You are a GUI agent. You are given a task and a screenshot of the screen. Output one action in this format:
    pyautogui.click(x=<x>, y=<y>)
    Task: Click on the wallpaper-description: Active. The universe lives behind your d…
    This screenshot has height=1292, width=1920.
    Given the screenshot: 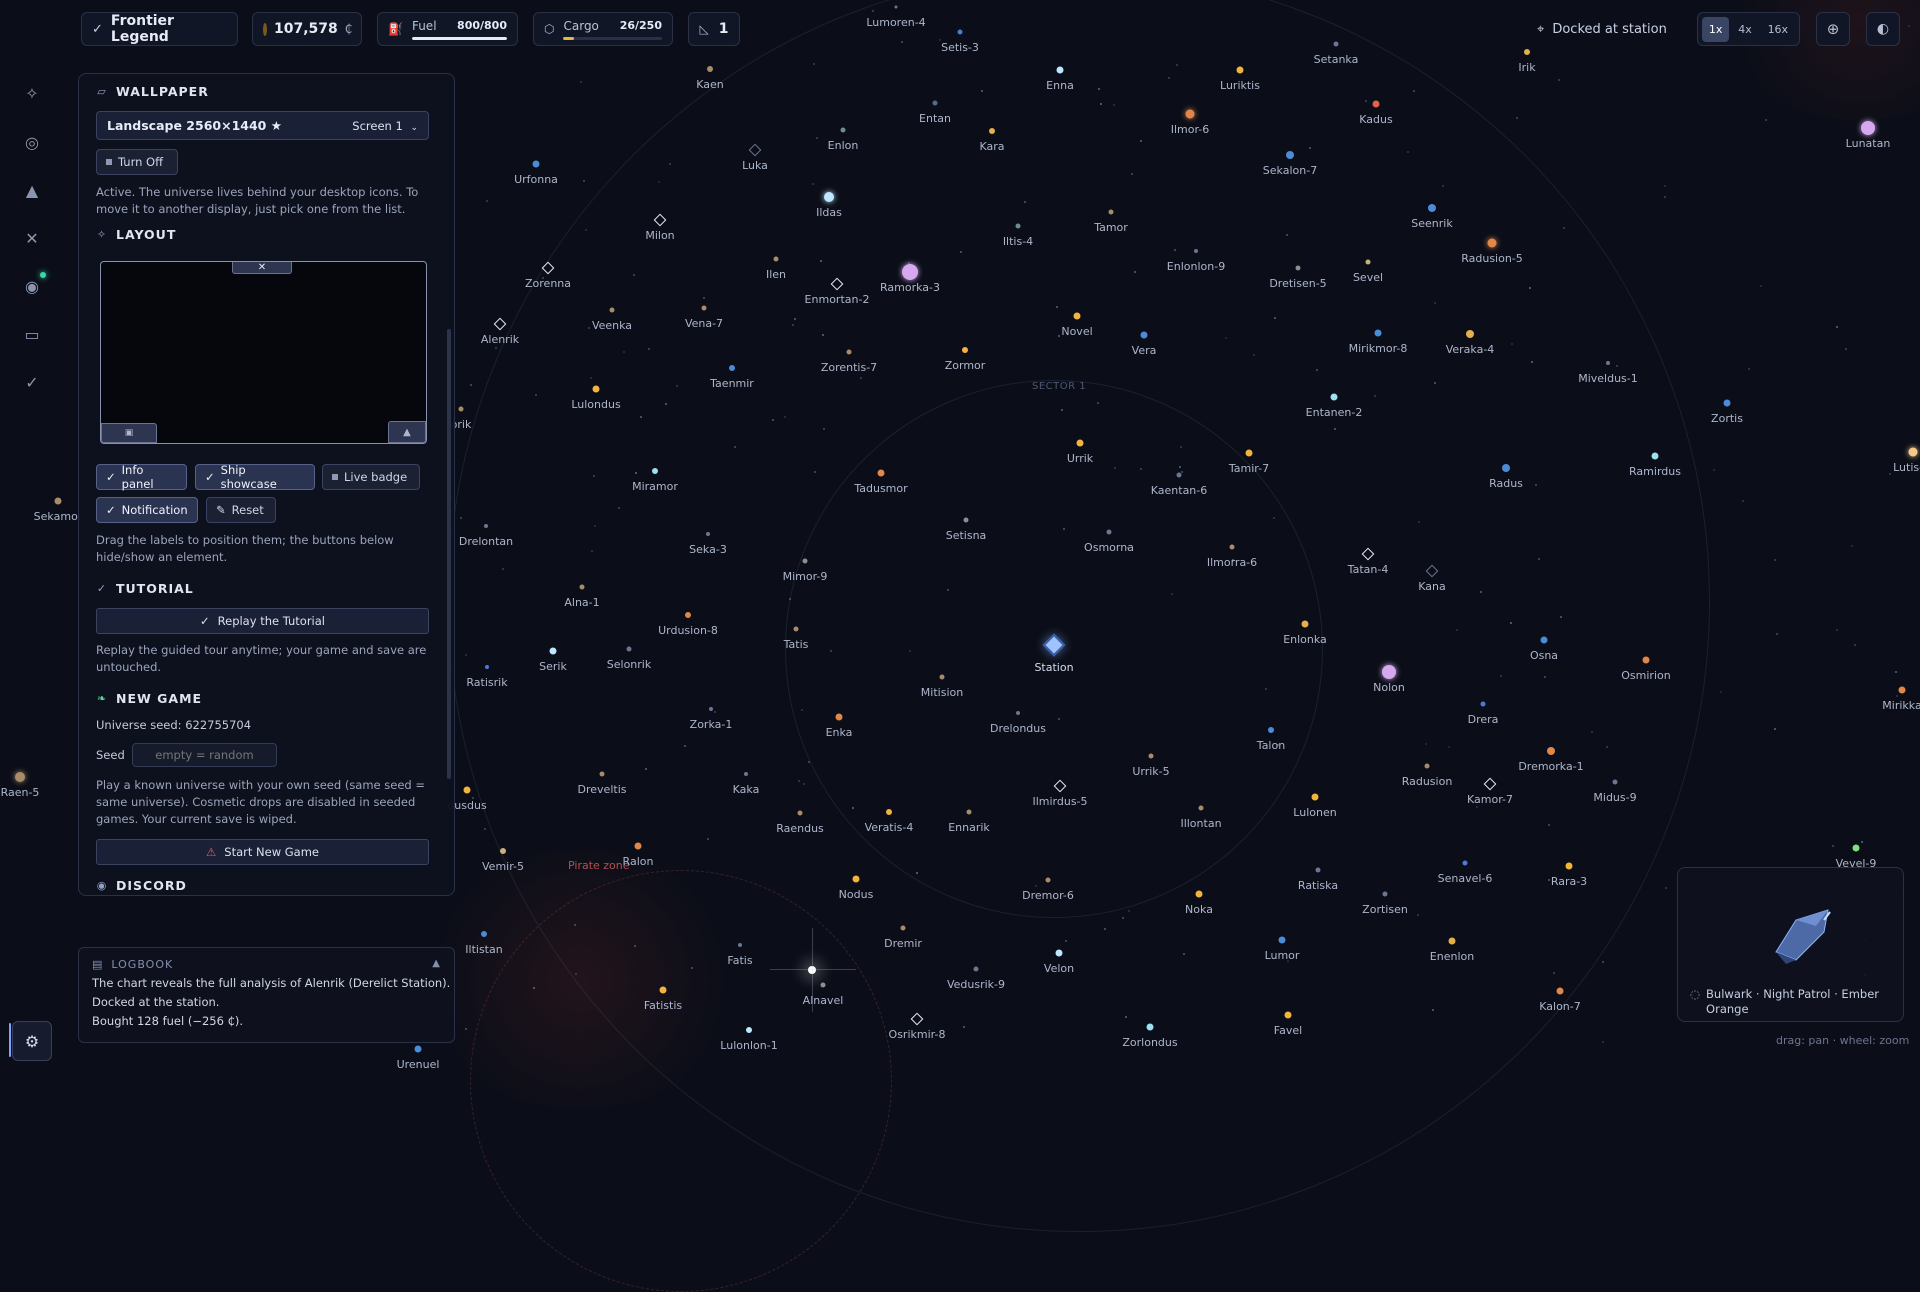 What is the action you would take?
    pyautogui.click(x=257, y=200)
    